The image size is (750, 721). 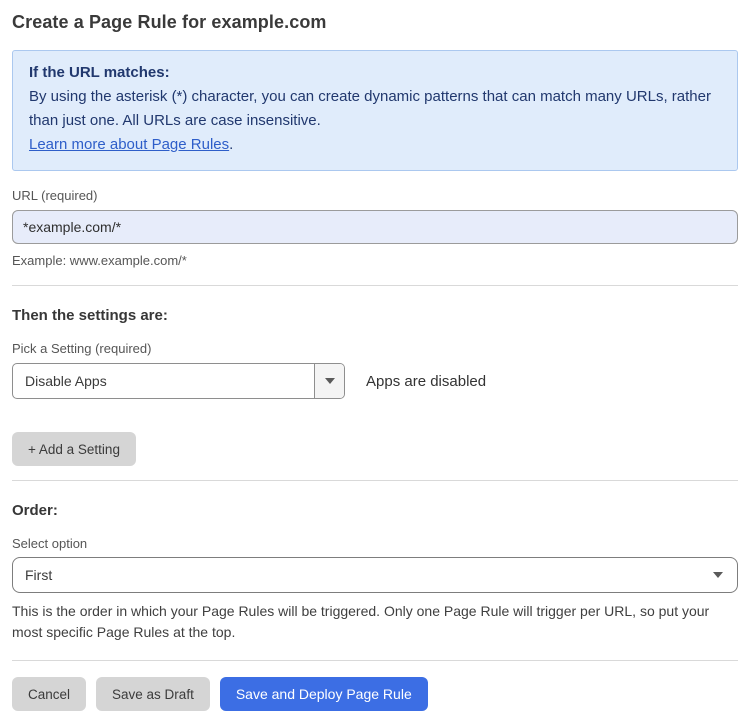 I want to click on save-as-draft-button: Save as Draft, so click(x=153, y=694).